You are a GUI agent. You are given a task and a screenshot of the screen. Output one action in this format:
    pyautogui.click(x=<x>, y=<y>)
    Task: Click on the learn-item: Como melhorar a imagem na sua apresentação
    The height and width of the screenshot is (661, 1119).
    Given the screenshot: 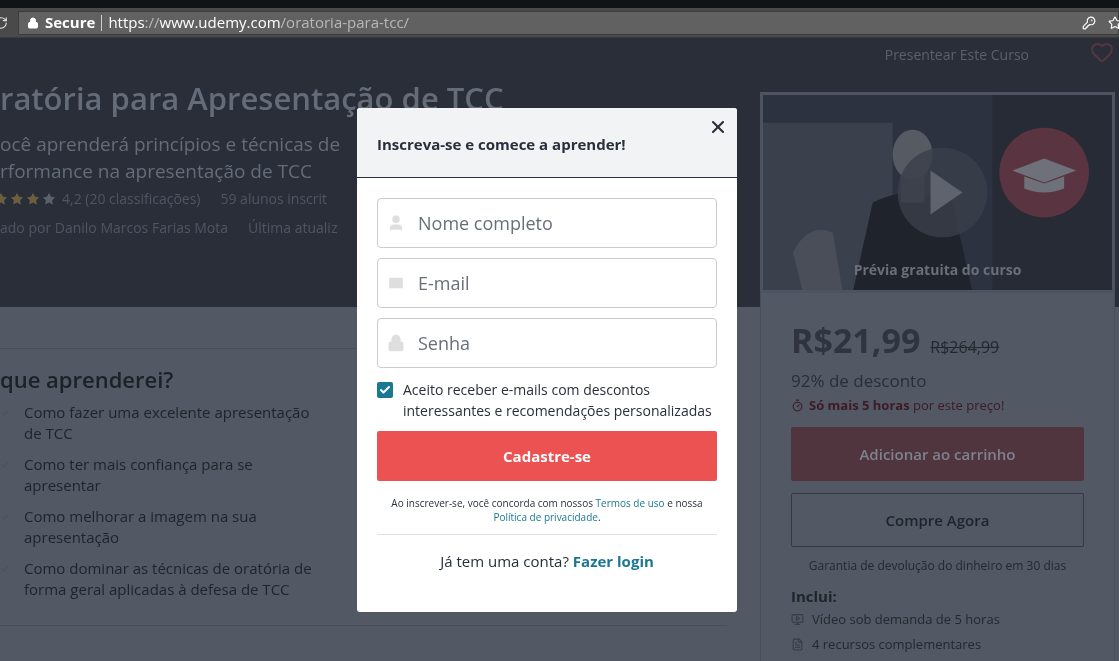 What is the action you would take?
    pyautogui.click(x=141, y=527)
    